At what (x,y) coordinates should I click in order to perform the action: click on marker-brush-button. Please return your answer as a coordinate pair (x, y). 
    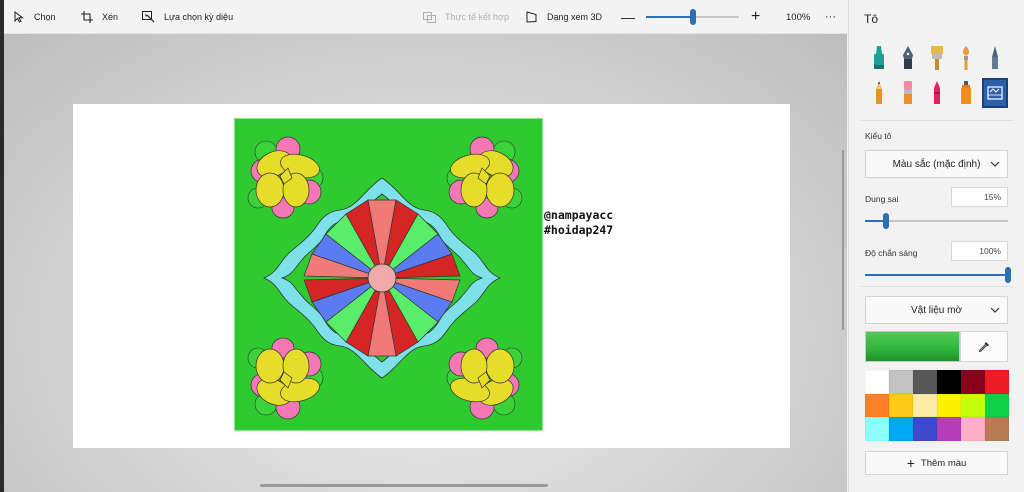
    Looking at the image, I should click on (879, 58).